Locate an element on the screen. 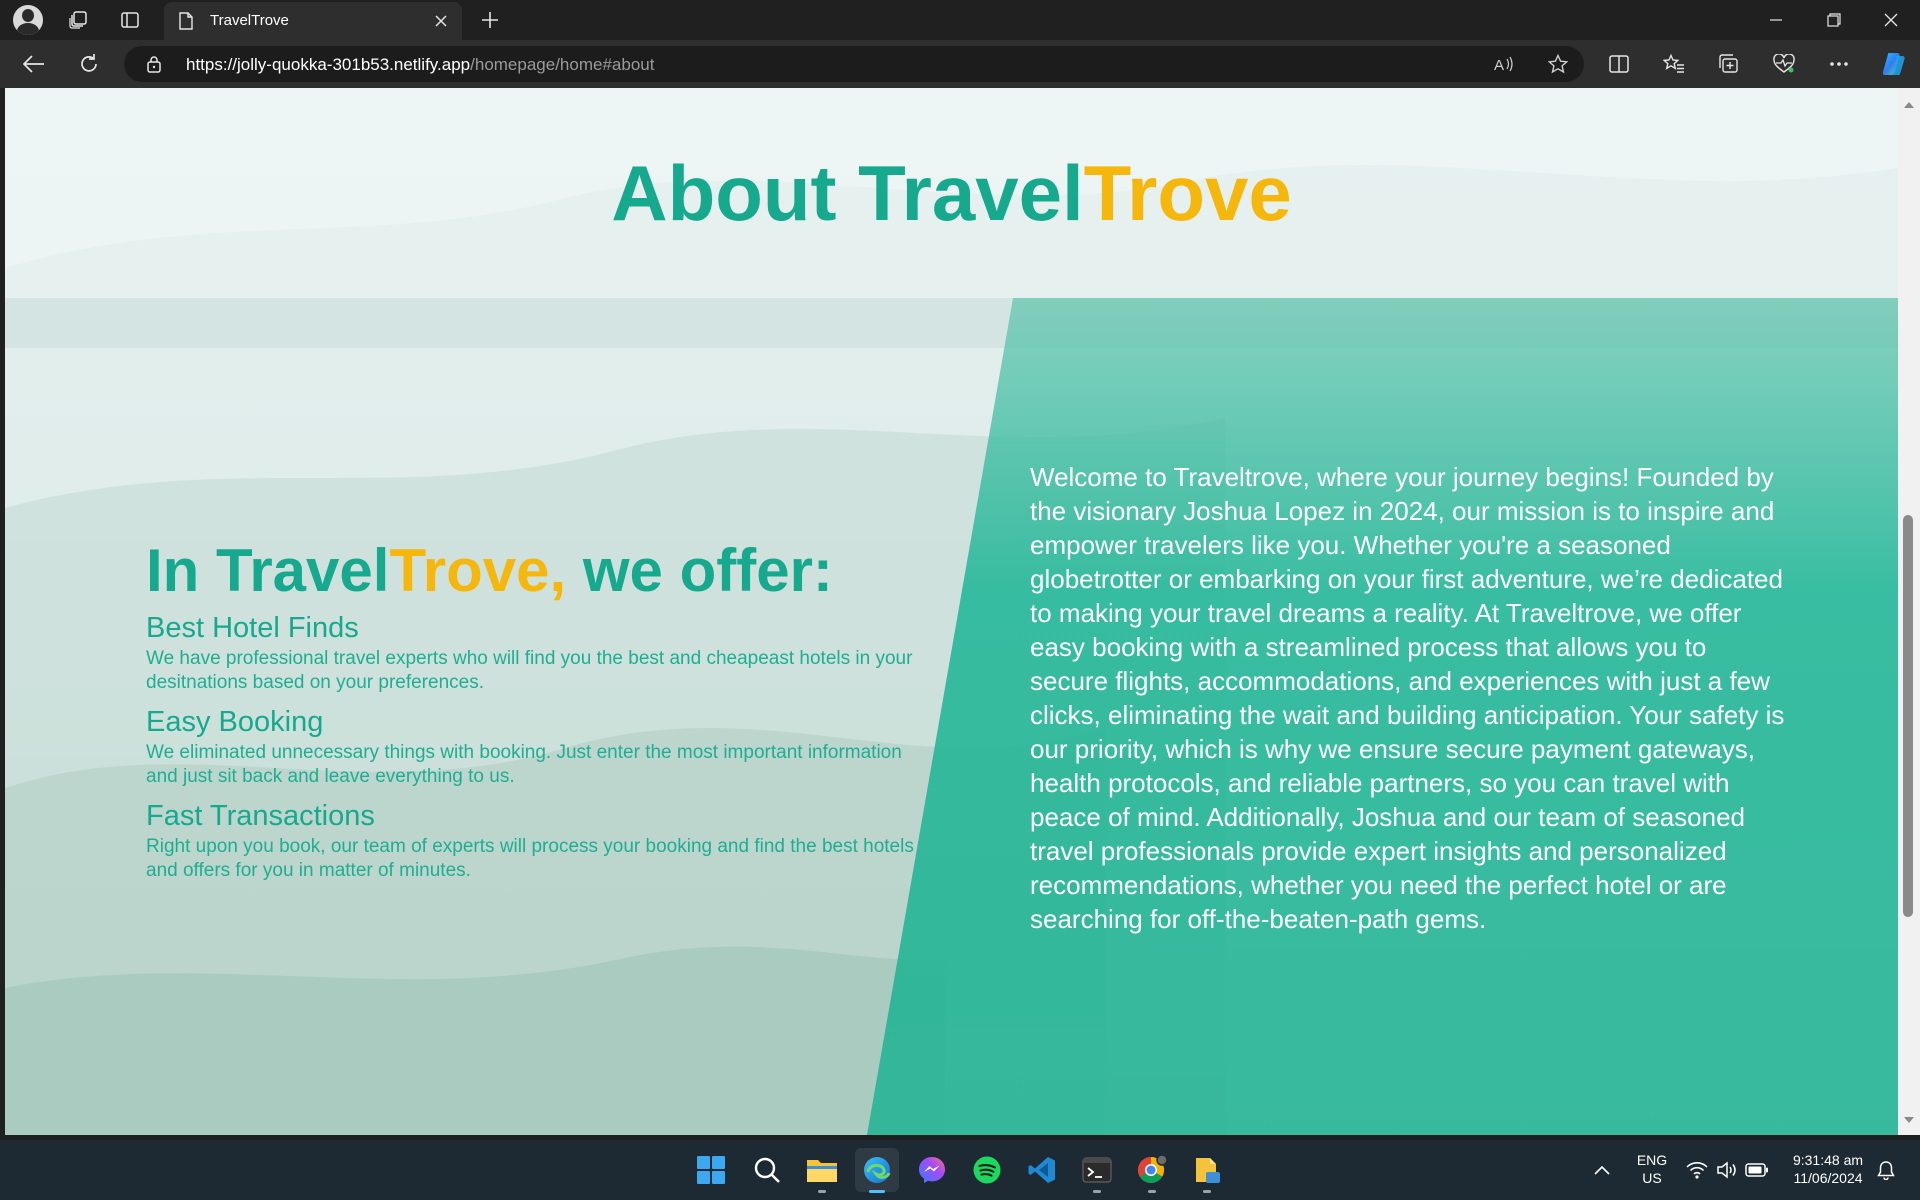 Image resolution: width=1920 pixels, height=1200 pixels. restore-icon is located at coordinates (1834, 20).